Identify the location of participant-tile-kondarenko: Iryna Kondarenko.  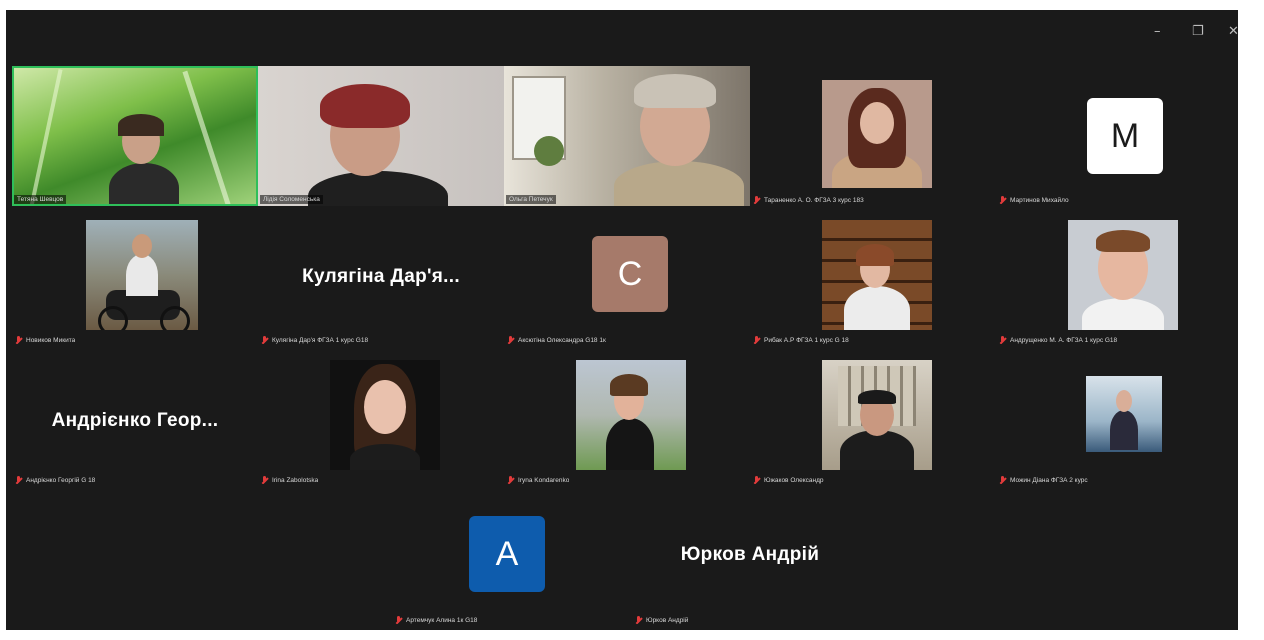
(627, 416).